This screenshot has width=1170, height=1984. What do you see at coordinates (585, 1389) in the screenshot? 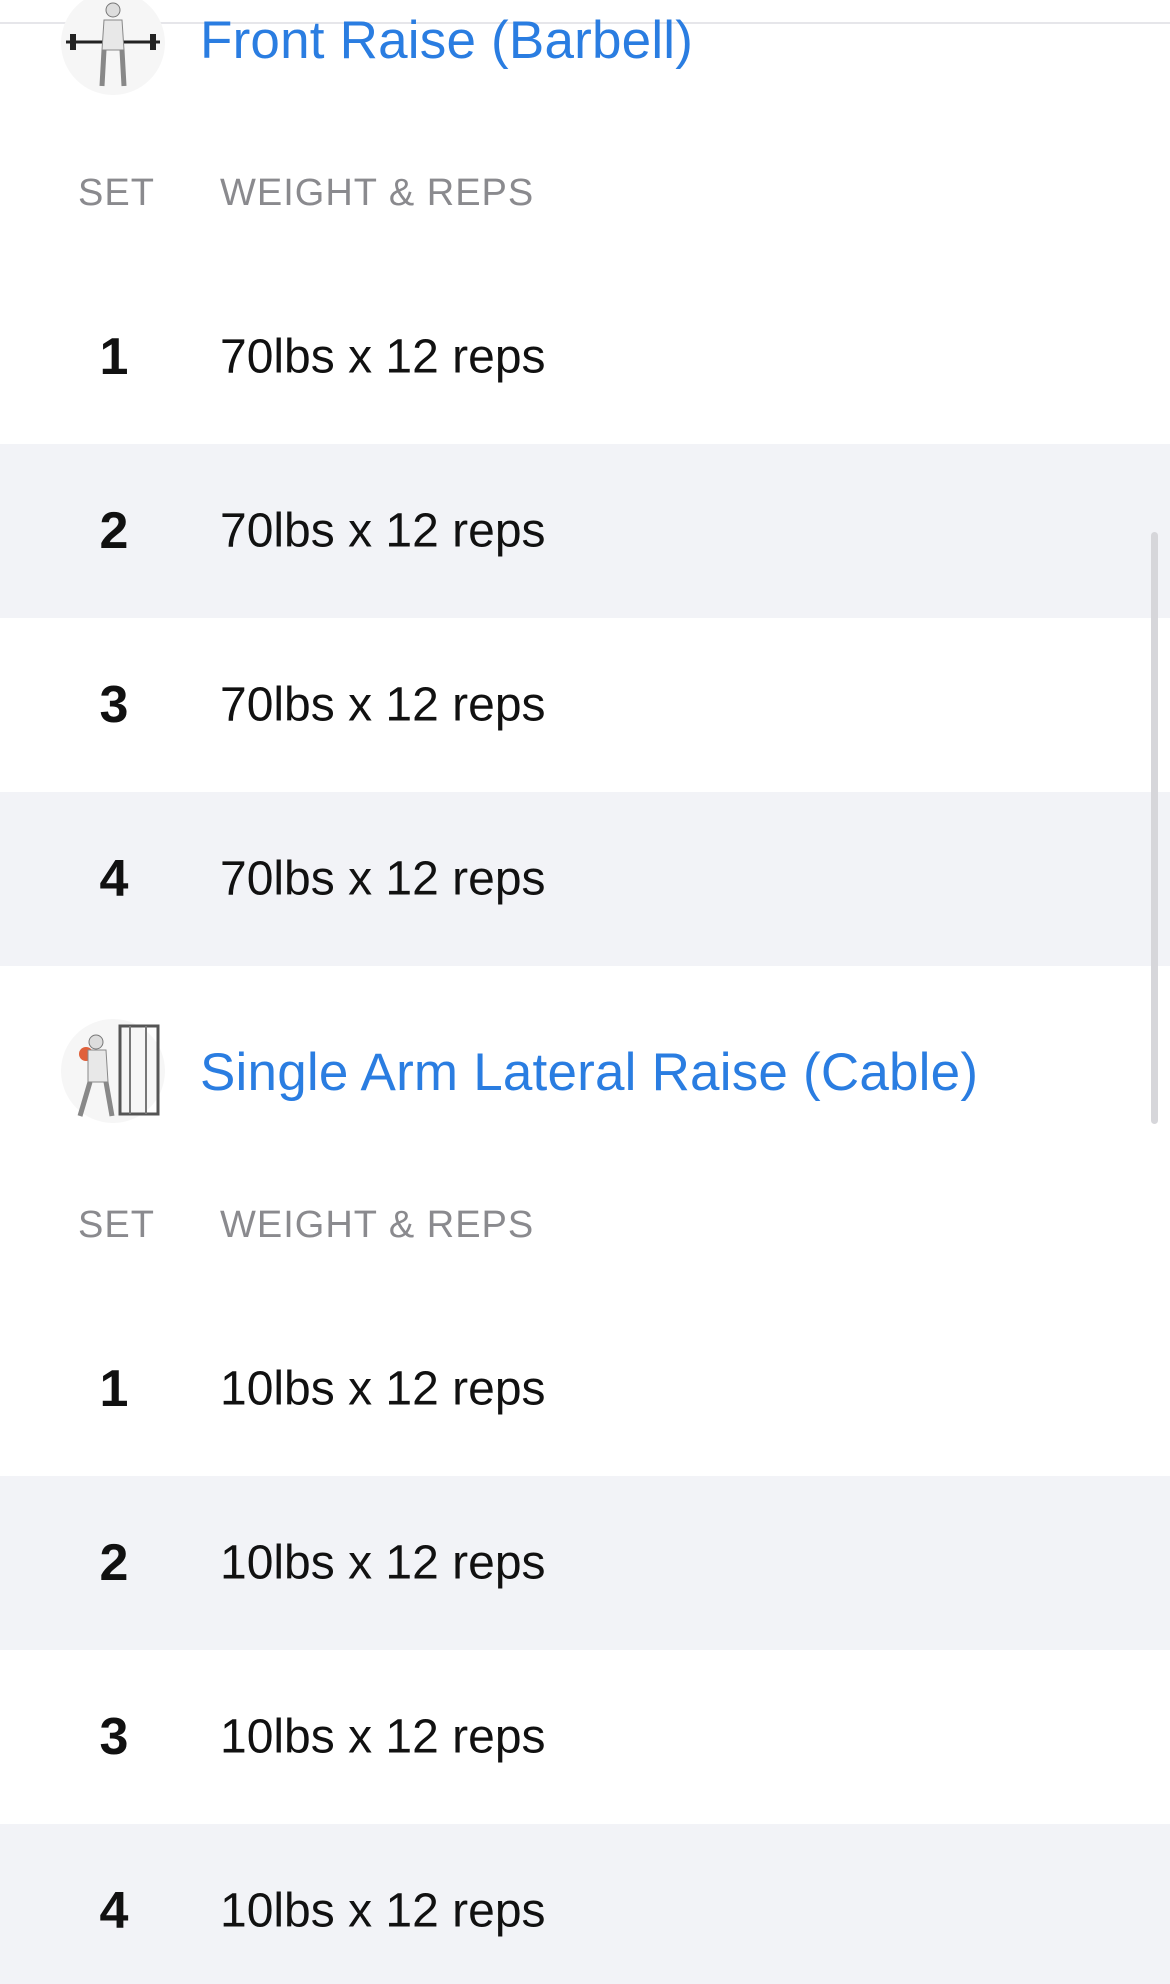
I see `set-row: 1 10lbs x 12 reps` at bounding box center [585, 1389].